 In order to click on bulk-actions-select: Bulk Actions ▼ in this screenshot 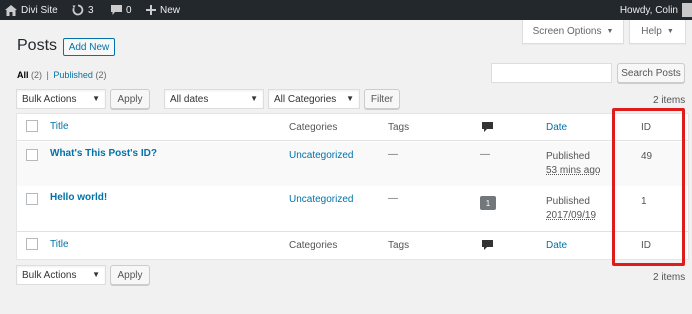, I will do `click(61, 99)`.